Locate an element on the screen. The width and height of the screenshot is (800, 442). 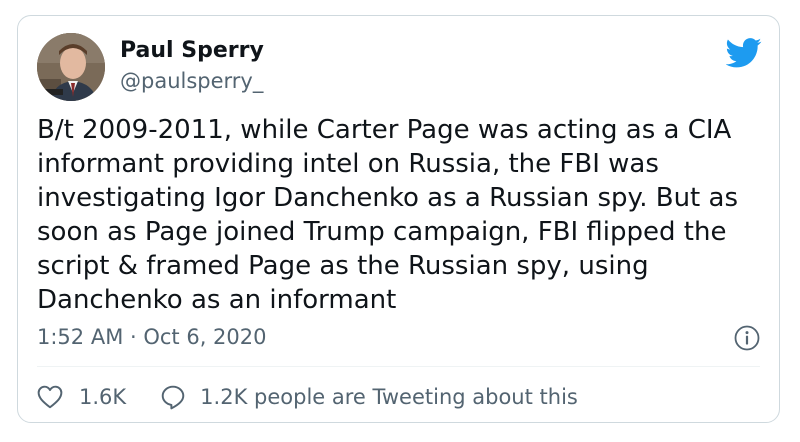
discussion-link: 1.2K people are Tweeting about this is located at coordinates (369, 397).